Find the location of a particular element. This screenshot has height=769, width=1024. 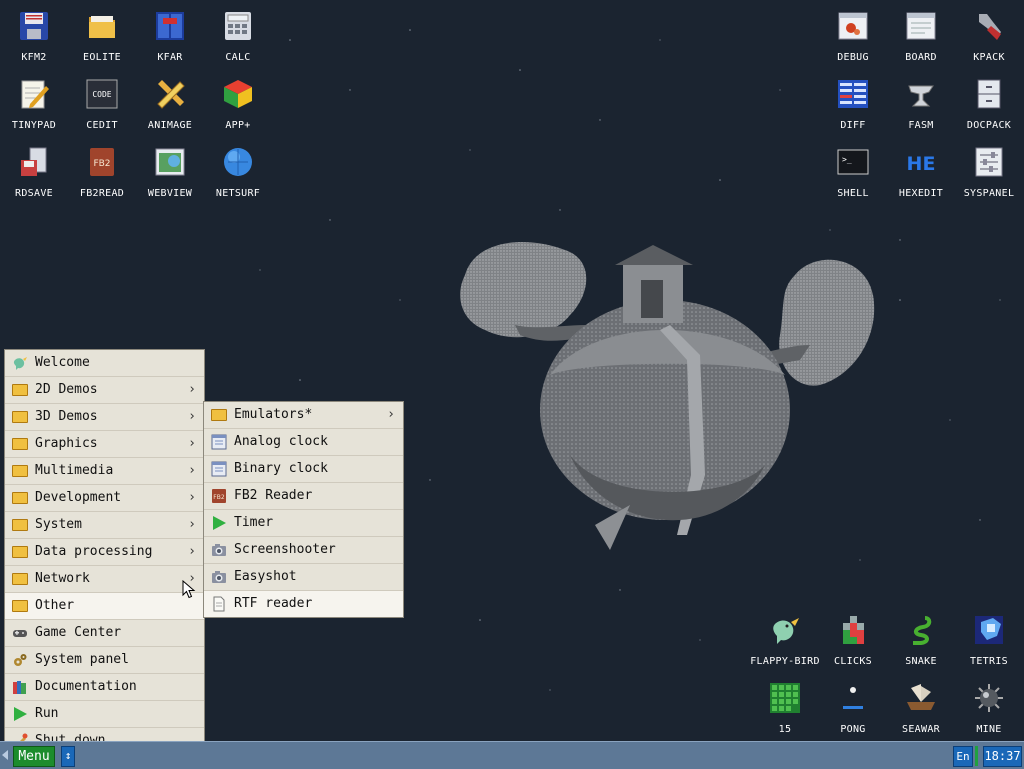

gamepad-icon is located at coordinates (20, 633).